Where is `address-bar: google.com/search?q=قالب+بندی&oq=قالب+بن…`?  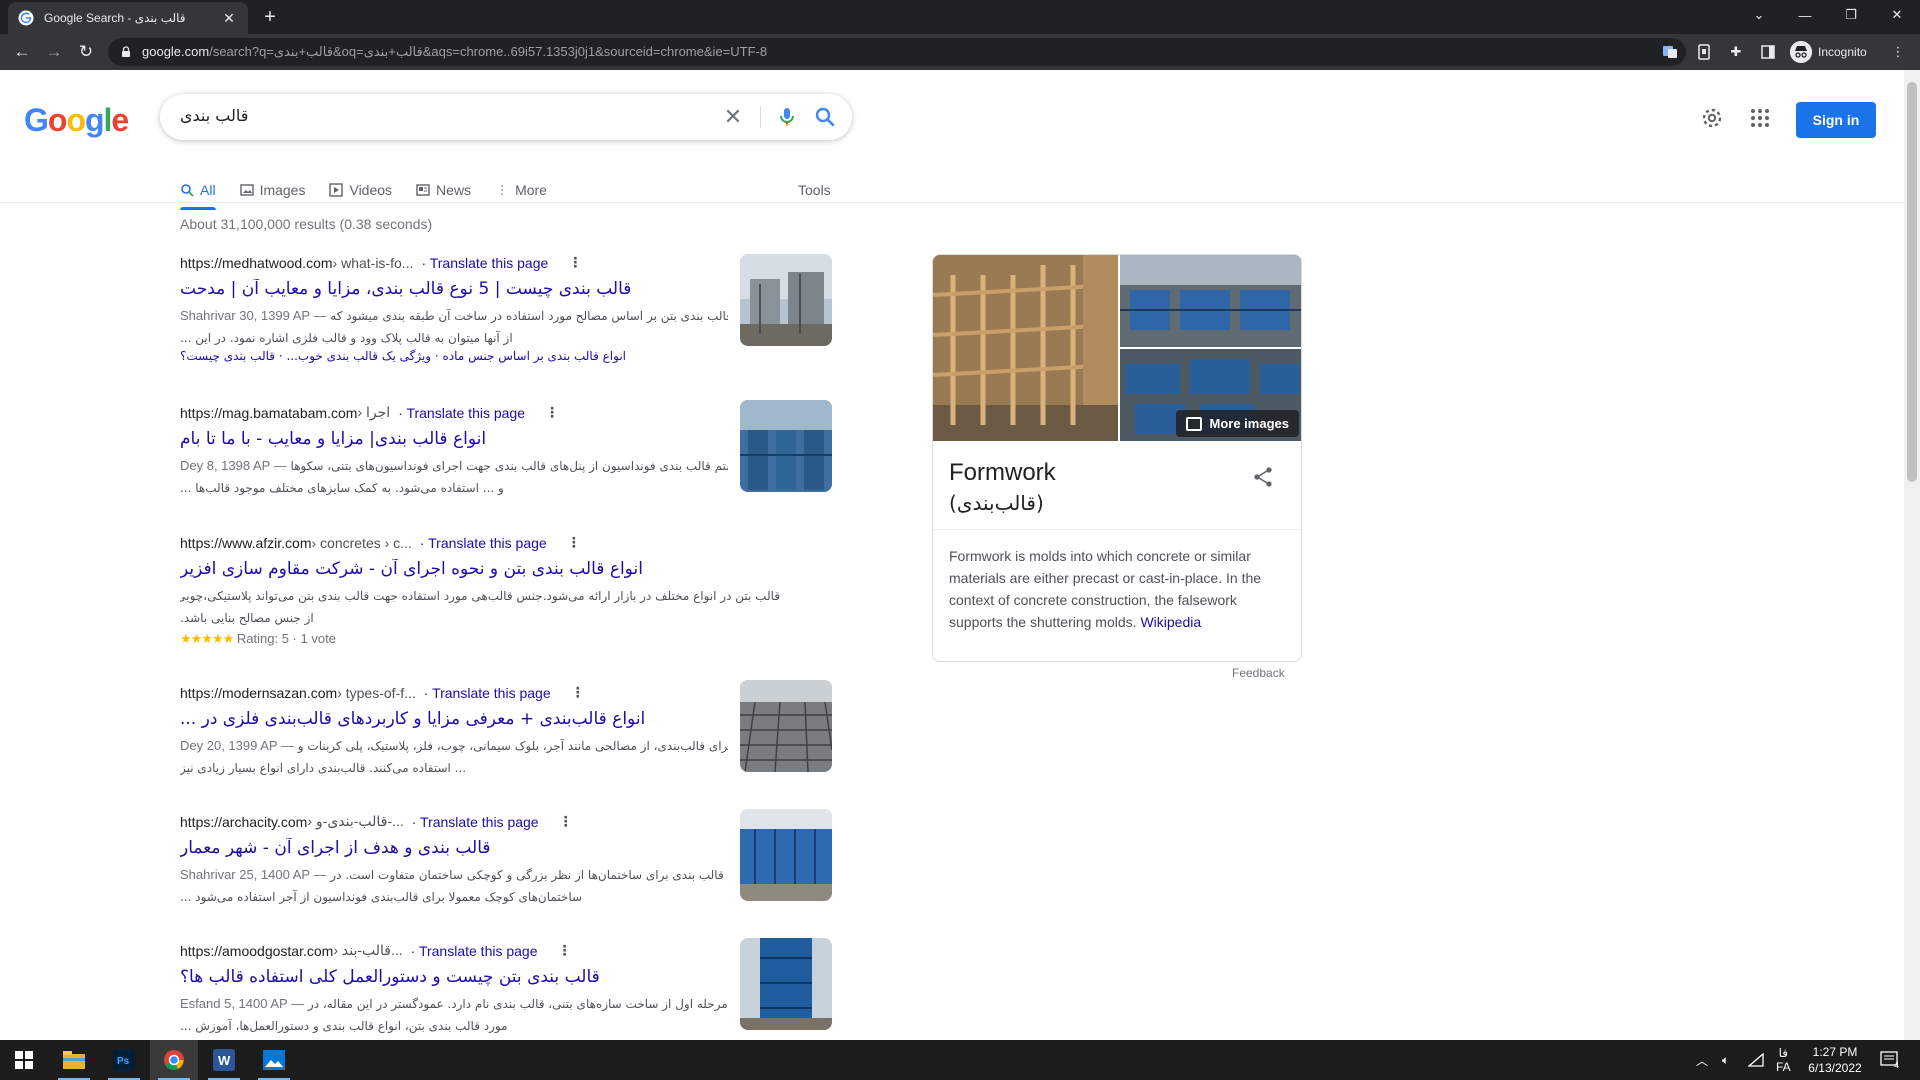
address-bar: google.com/search?q=قالب+بندی&oq=قالب+بن… is located at coordinates (897, 52).